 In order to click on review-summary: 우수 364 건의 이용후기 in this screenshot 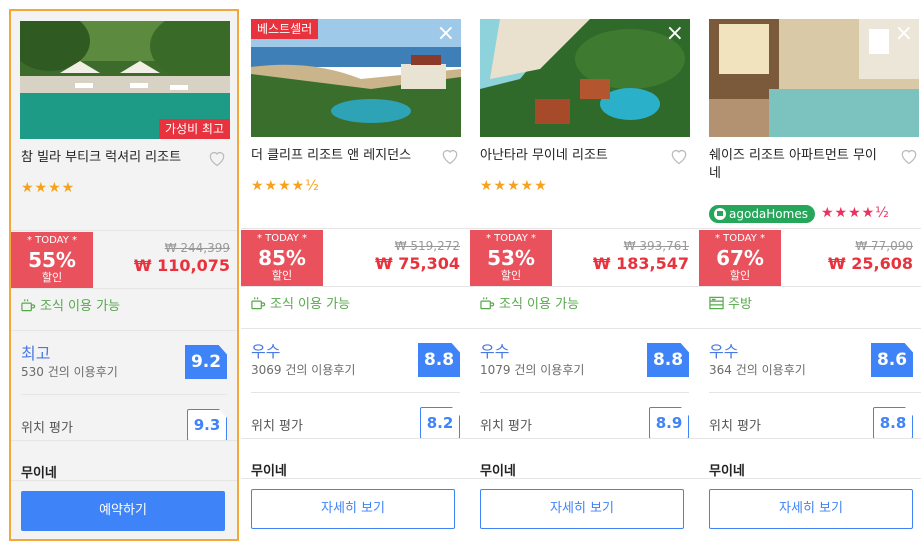, I will do `click(757, 360)`.